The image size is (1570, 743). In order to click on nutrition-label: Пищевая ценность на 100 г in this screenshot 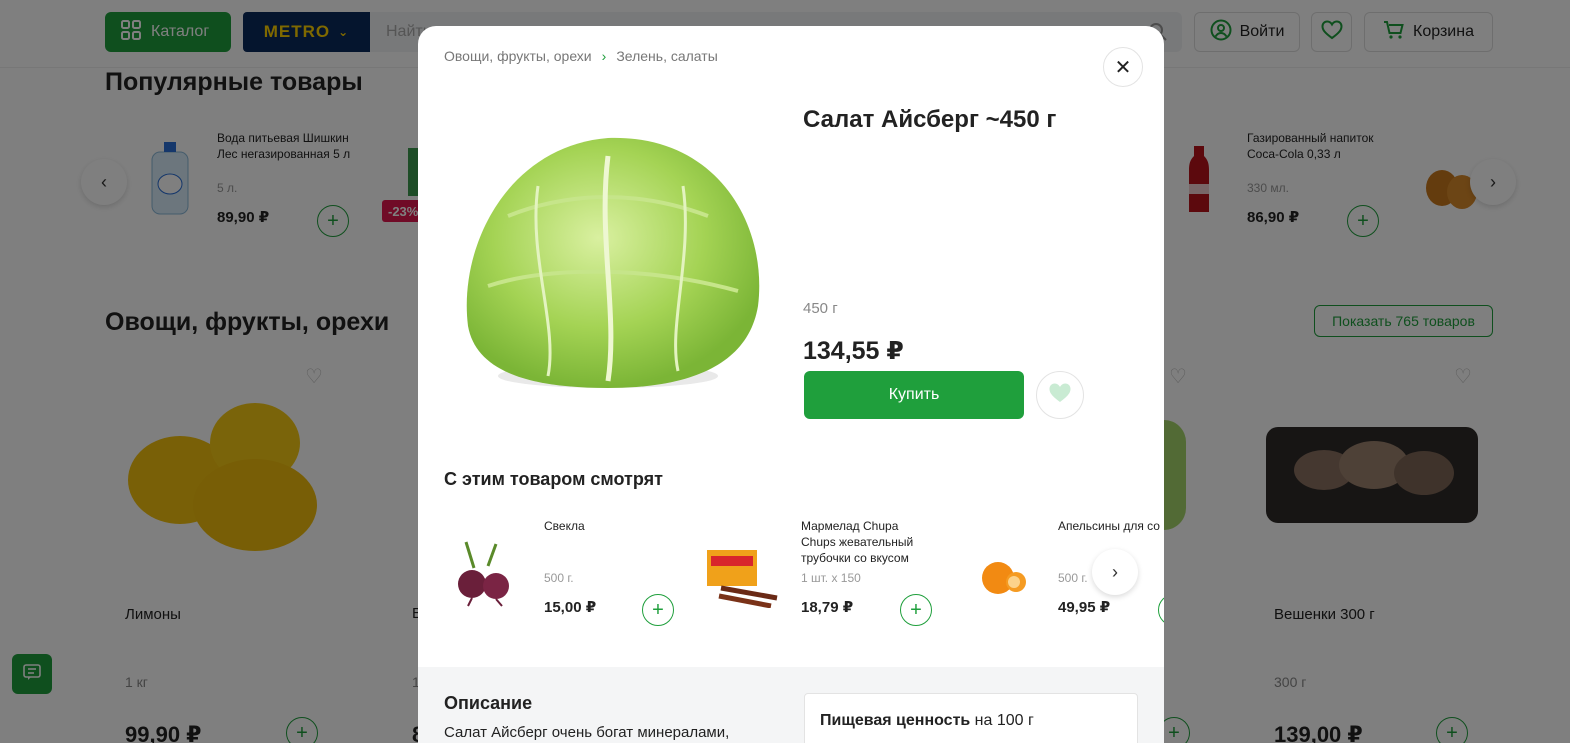, I will do `click(927, 721)`.